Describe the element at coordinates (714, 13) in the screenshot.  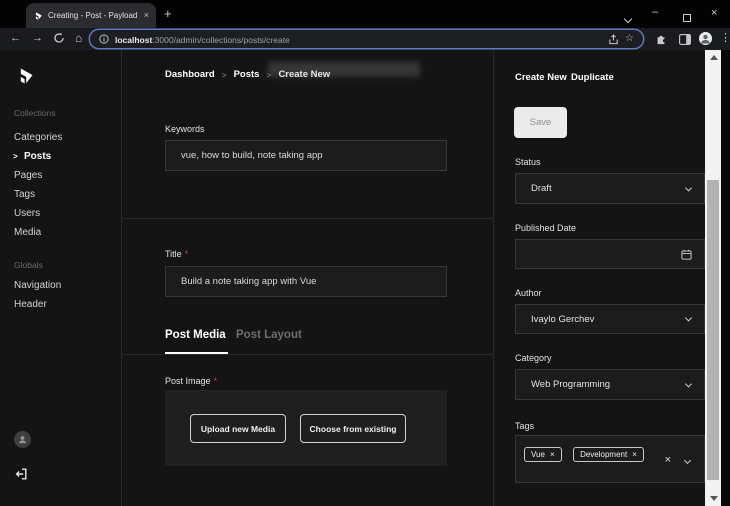
I see `window-close-button: ×` at that location.